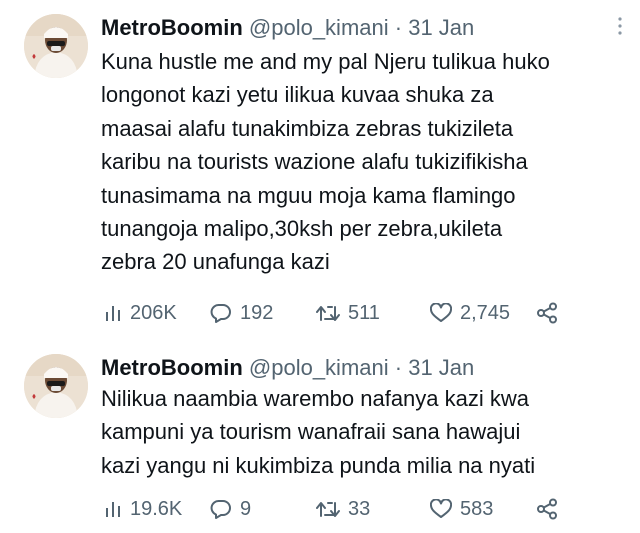  Describe the element at coordinates (620, 26) in the screenshot. I see `more-icon` at that location.